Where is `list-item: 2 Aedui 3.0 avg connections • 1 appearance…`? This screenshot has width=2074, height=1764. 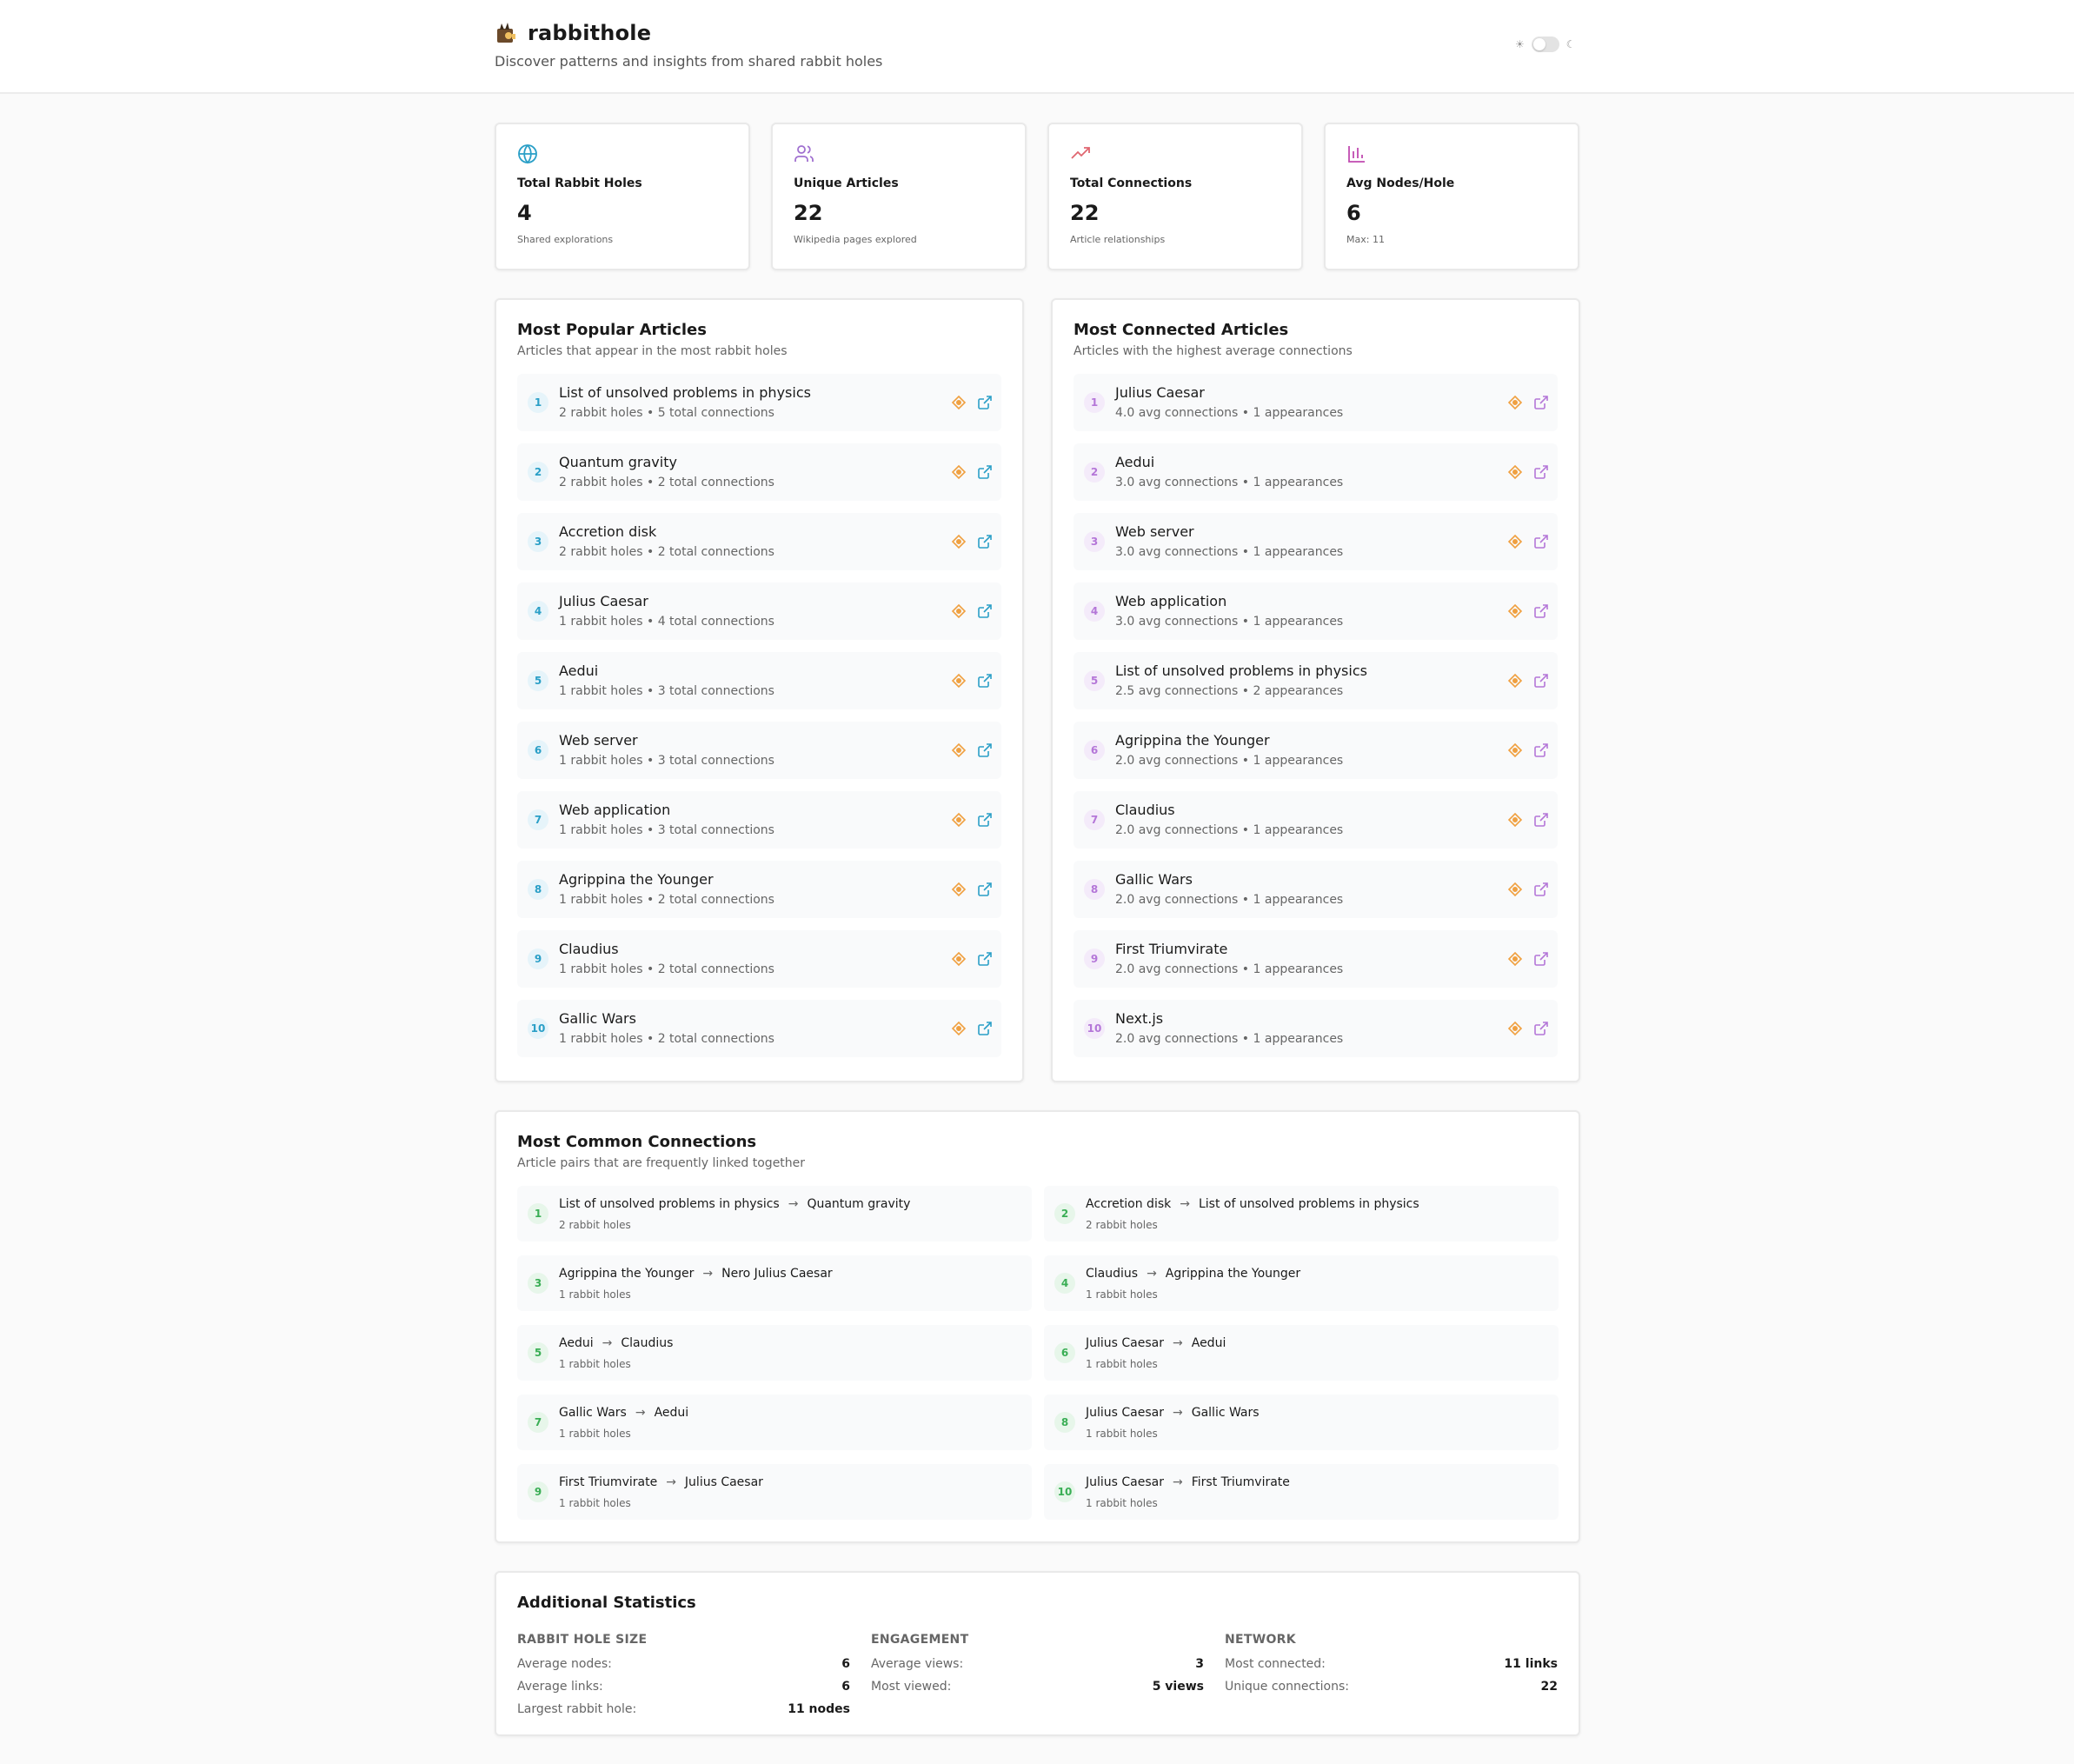 list-item: 2 Aedui 3.0 avg connections • 1 appearance… is located at coordinates (1316, 472).